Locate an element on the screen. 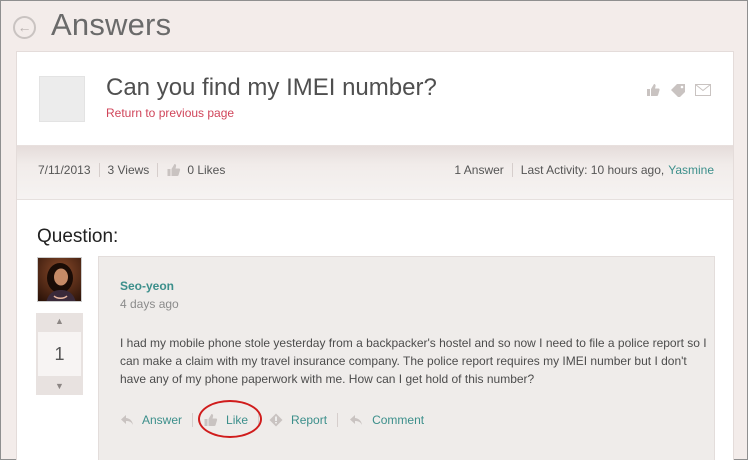 This screenshot has height=460, width=748. comment-label: Comment is located at coordinates (398, 420).